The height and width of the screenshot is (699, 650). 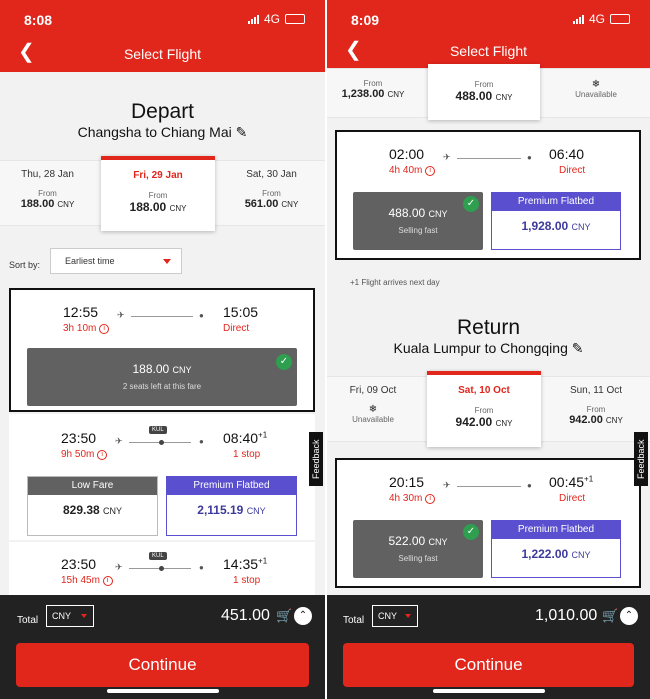 What do you see at coordinates (158, 556) in the screenshot?
I see `layover-badge: KUL` at bounding box center [158, 556].